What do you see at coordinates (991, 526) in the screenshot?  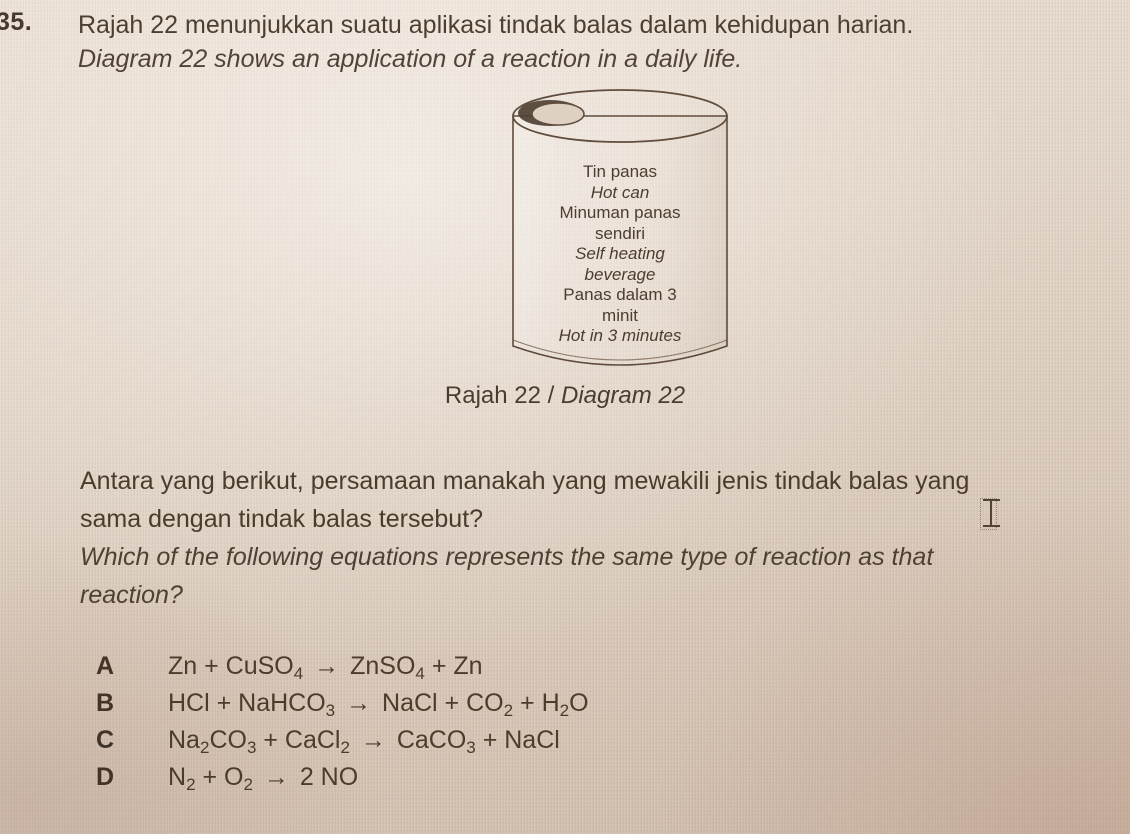 I see `cursor-cap-bottom` at bounding box center [991, 526].